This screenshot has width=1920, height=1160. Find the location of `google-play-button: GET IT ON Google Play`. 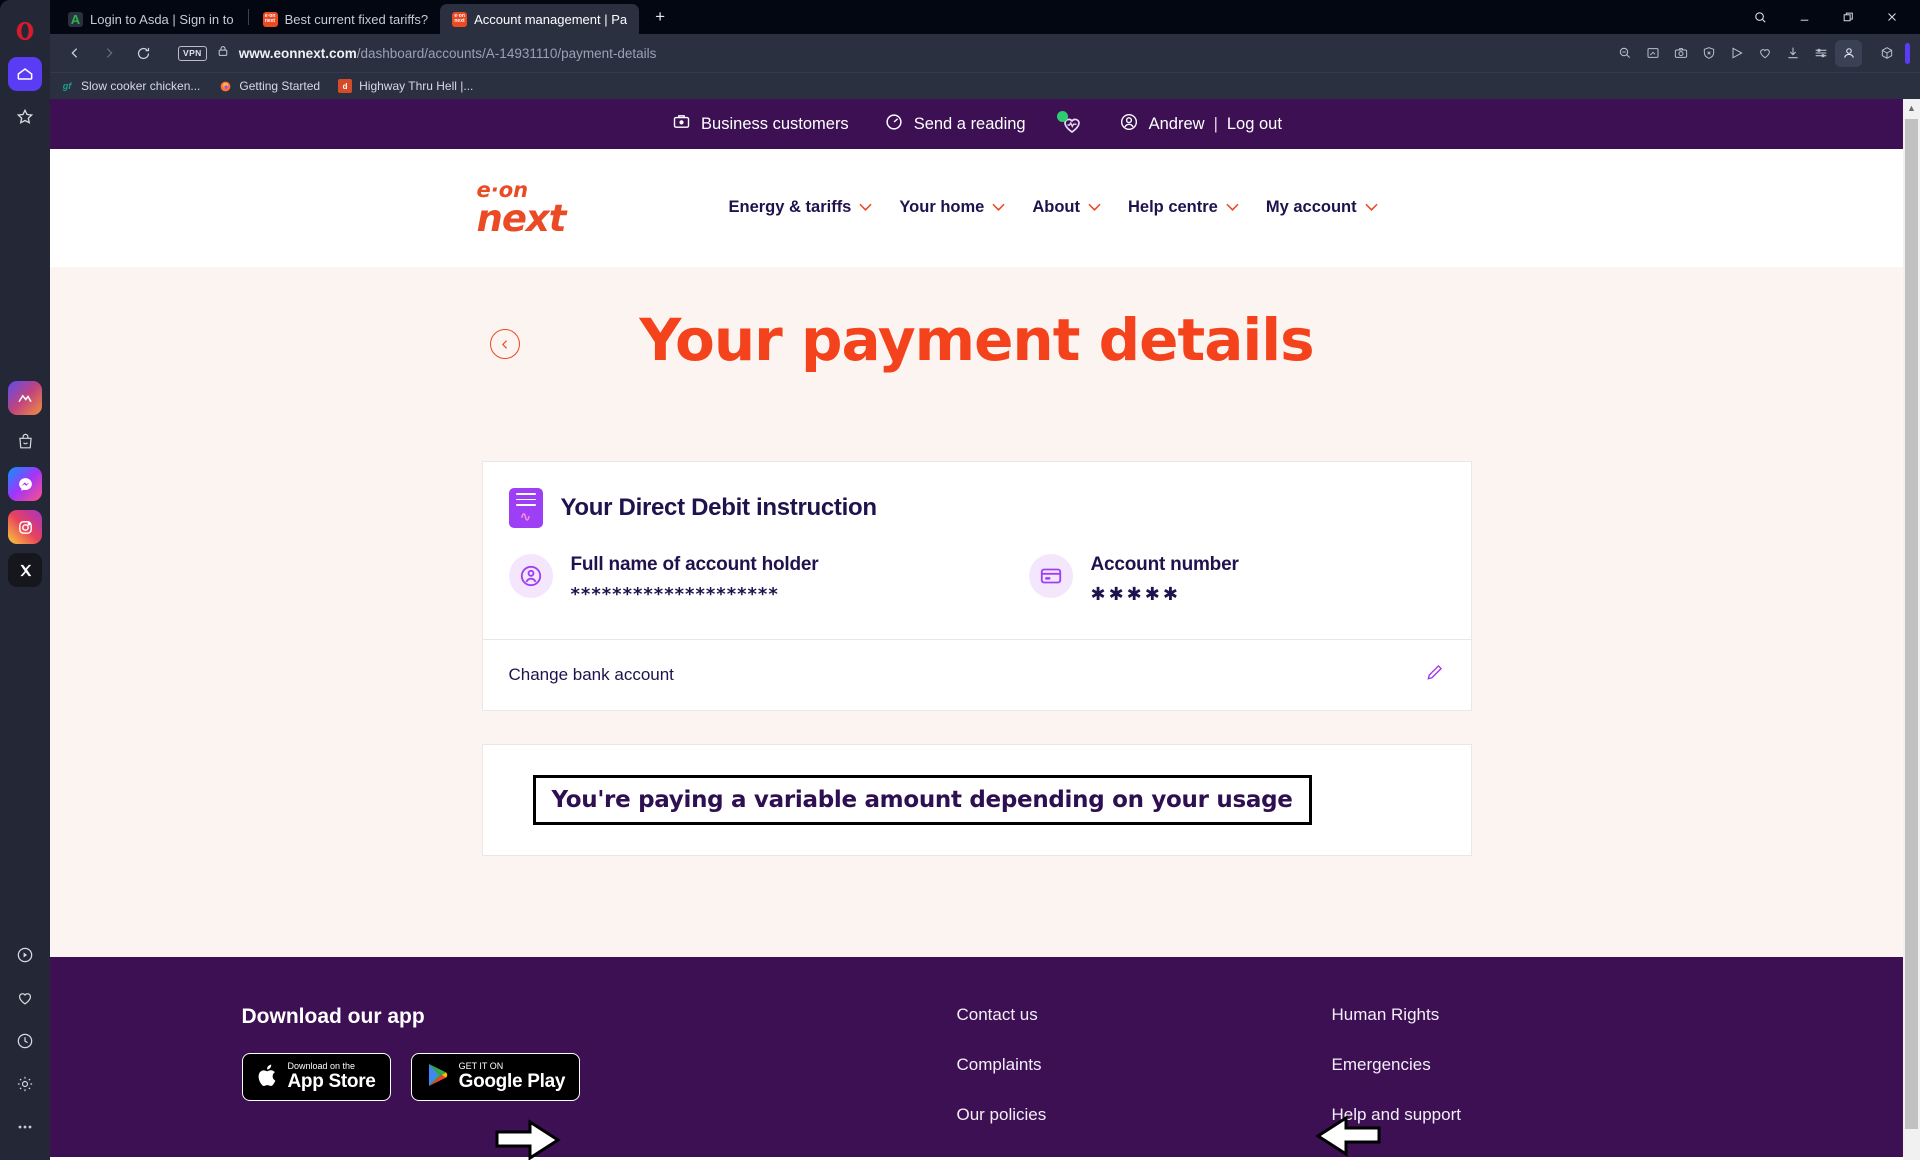

google-play-button: GET IT ON Google Play is located at coordinates (495, 1077).